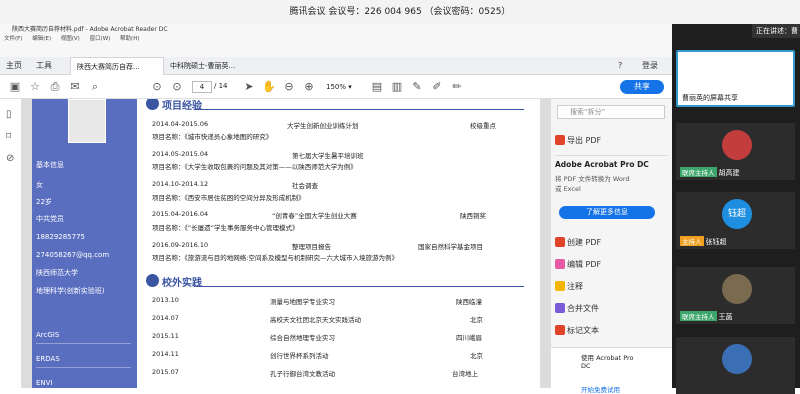 The image size is (800, 394). I want to click on phone-text: 18829285775, so click(60, 237).